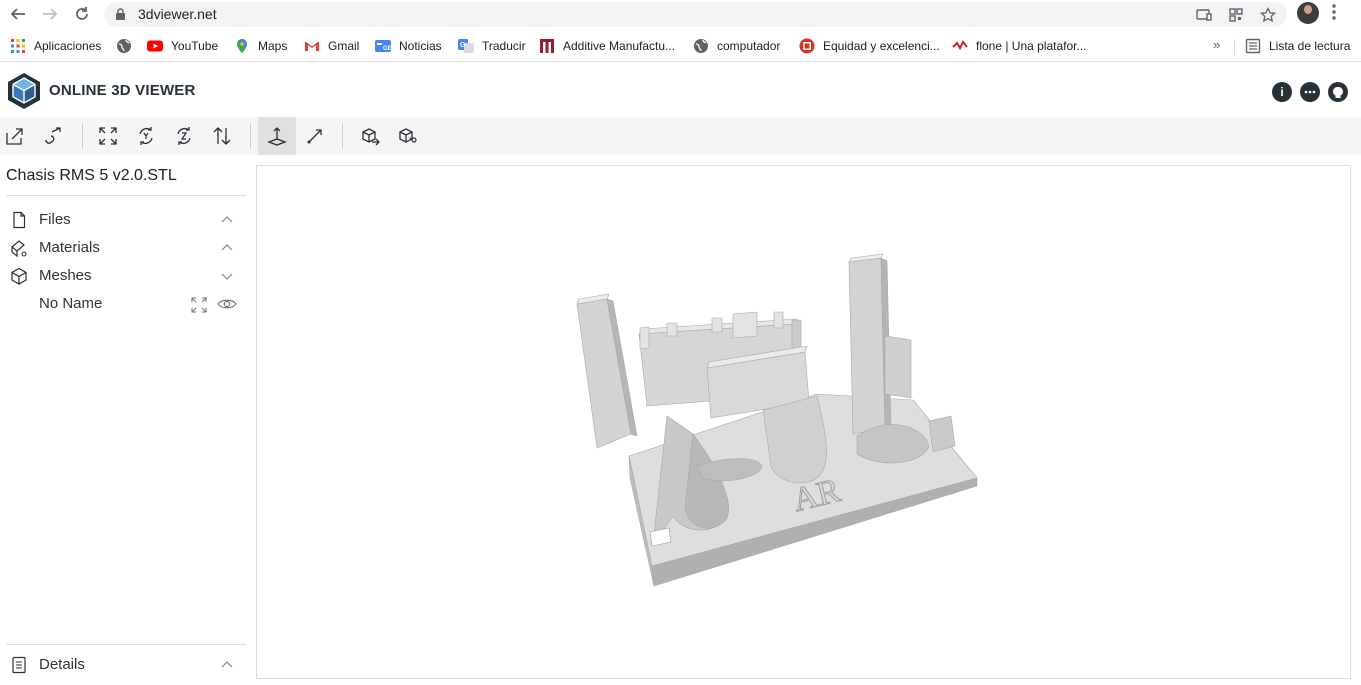 Image resolution: width=1361 pixels, height=685 pixels. What do you see at coordinates (69, 247) in the screenshot?
I see `section-materials-label: Materials` at bounding box center [69, 247].